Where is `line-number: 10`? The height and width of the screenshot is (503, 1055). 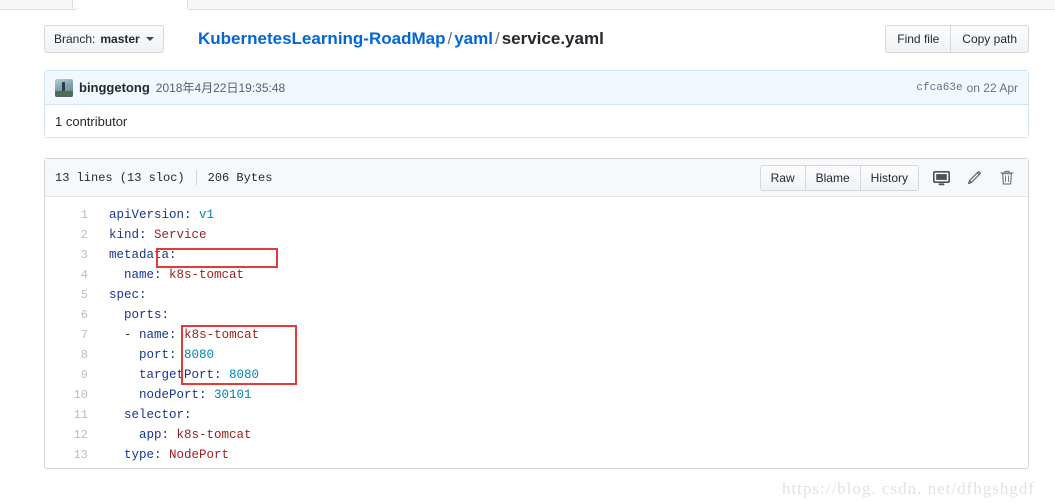
line-number: 10 is located at coordinates (72, 395).